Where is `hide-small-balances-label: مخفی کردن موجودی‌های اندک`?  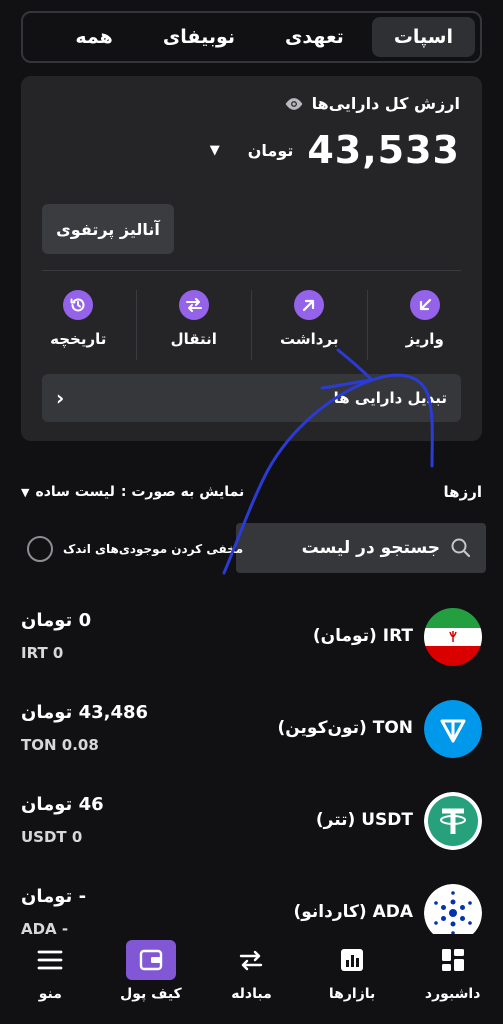 hide-small-balances-label: مخفی کردن موجودی‌های اندک is located at coordinates (153, 549).